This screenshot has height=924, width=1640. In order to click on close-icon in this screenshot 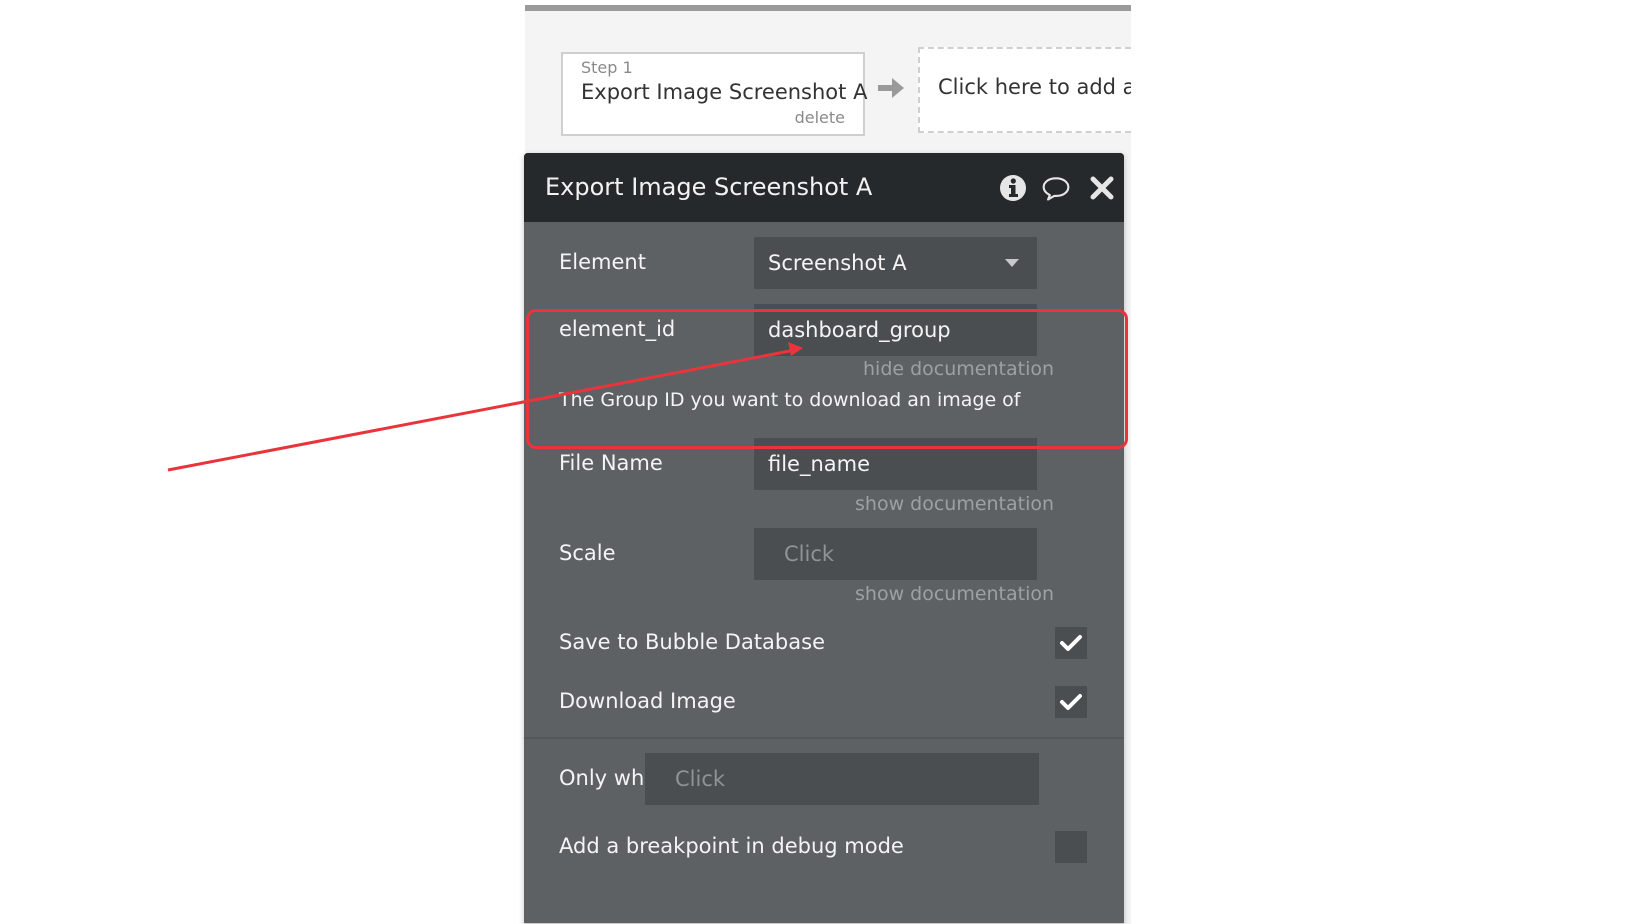, I will do `click(1102, 188)`.